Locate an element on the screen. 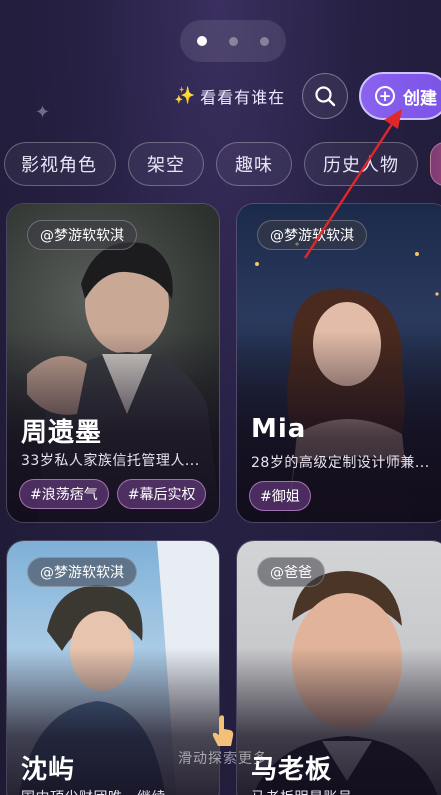  tag: #幕后实权 is located at coordinates (161, 494).